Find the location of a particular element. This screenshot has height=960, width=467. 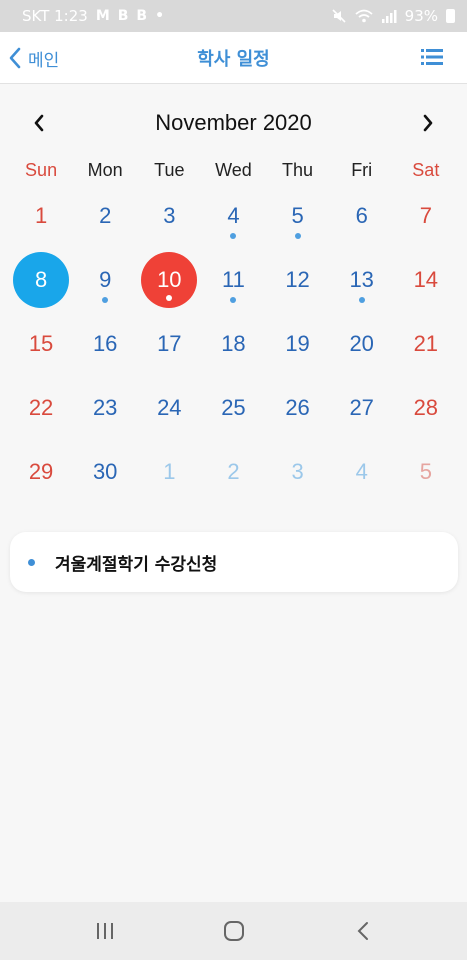

day-number: 22 is located at coordinates (41, 407).